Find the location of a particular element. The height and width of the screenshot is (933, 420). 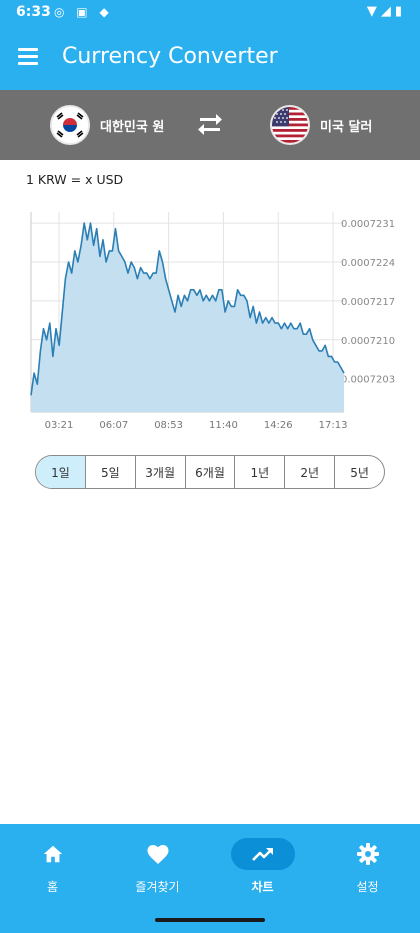

range-option: 6개월 is located at coordinates (209, 472).